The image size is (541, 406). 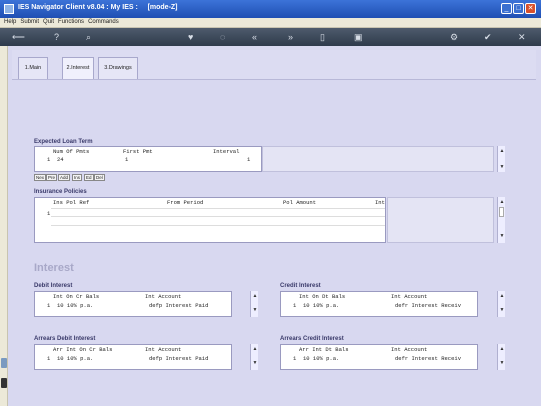 What do you see at coordinates (501, 304) in the screenshot?
I see `credit-scrollbar: ▲ ▼` at bounding box center [501, 304].